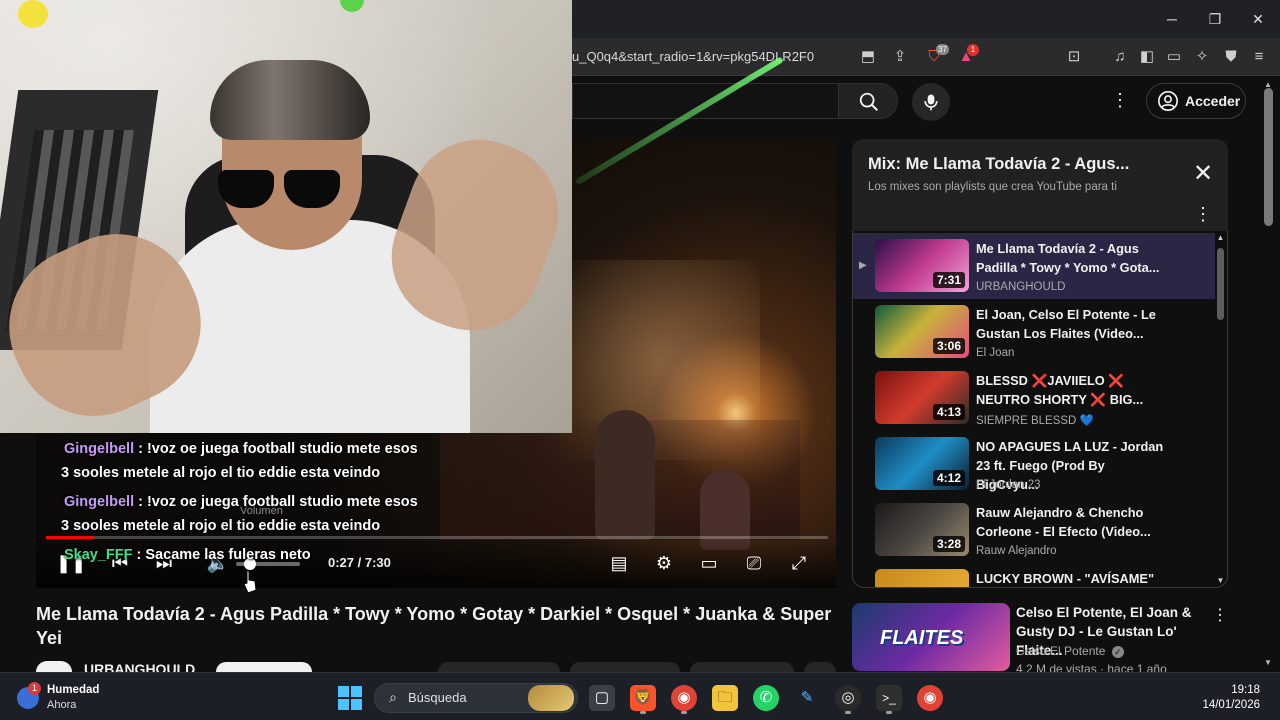 This screenshot has width=1280, height=720. I want to click on time-display: 0:27 / 7:30, so click(359, 562).